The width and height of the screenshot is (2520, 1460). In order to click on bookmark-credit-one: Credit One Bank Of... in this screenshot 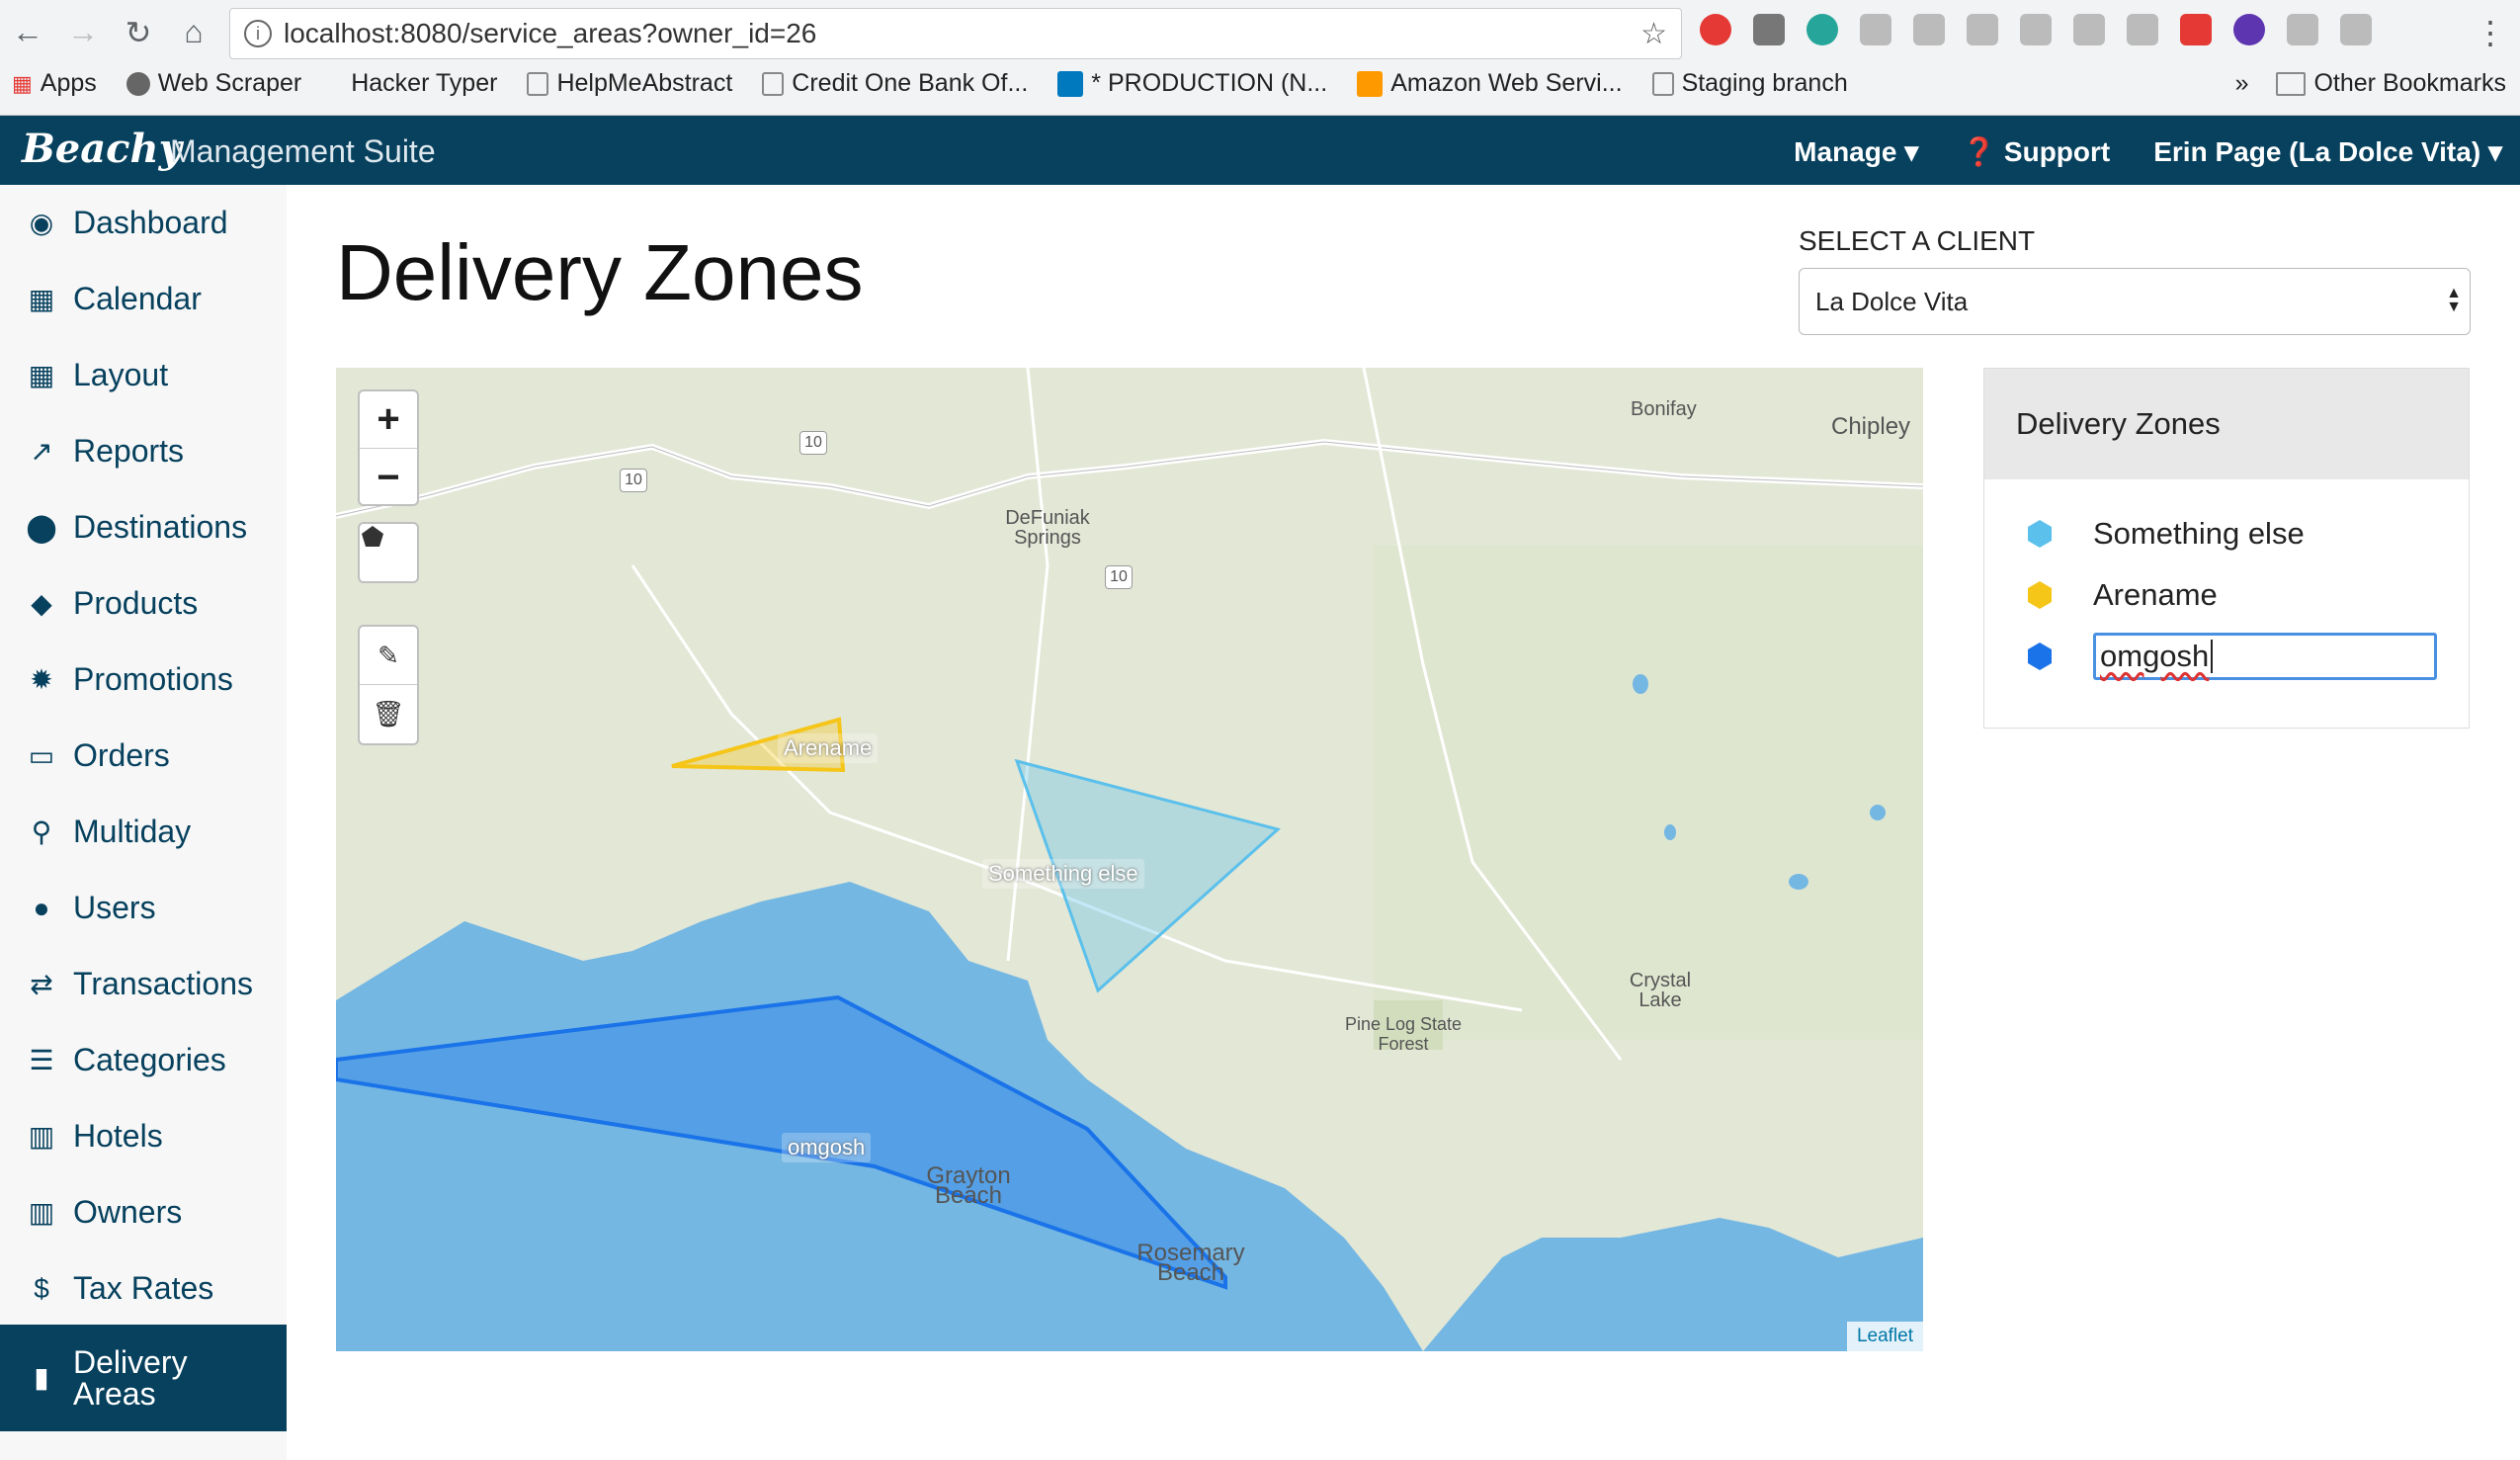, I will do `click(895, 83)`.